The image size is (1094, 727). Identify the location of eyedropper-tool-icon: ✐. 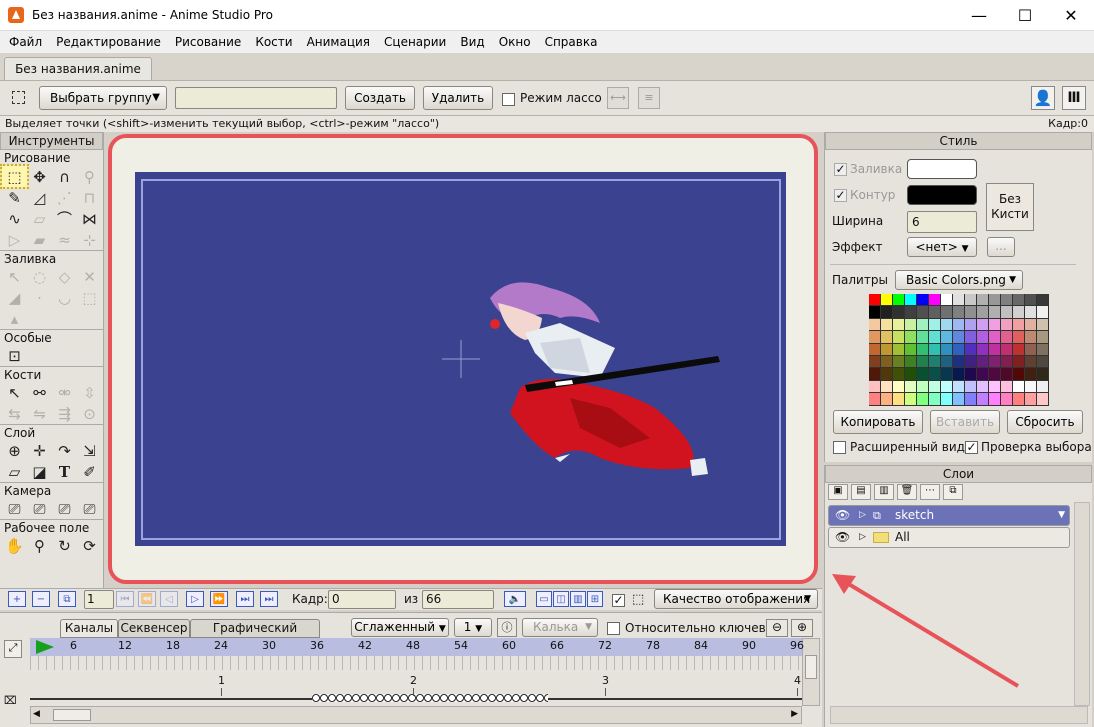
(89, 471).